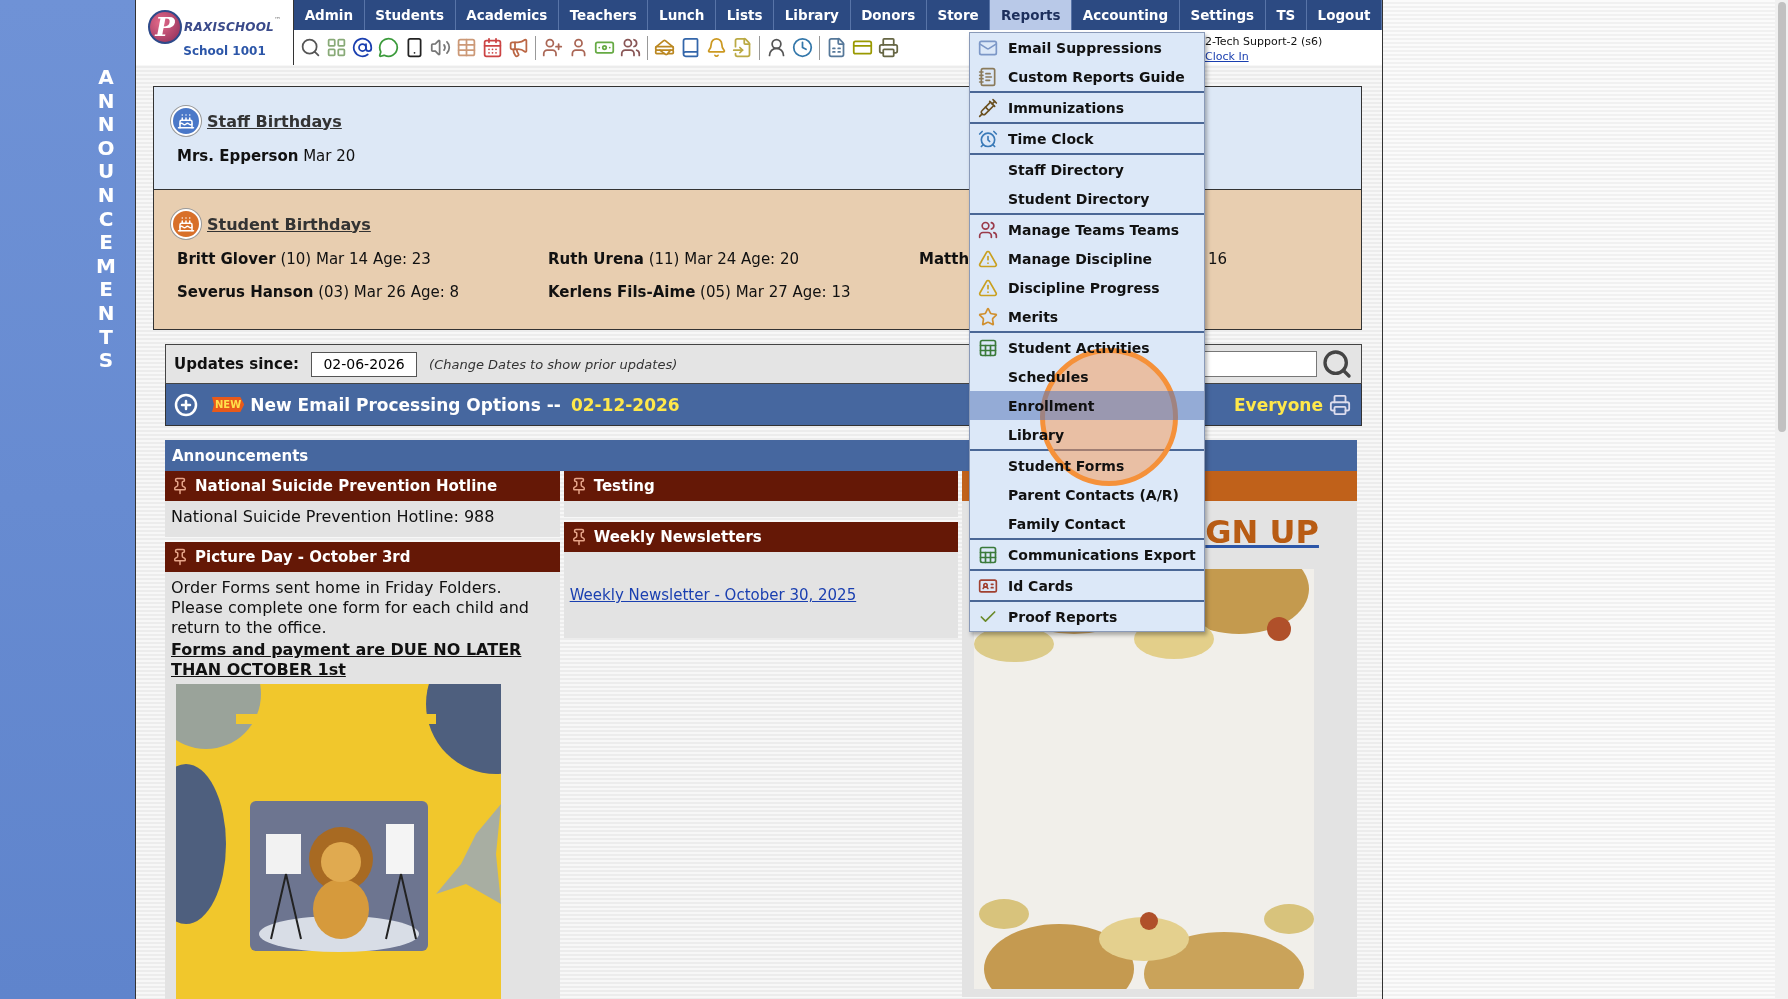 The width and height of the screenshot is (1788, 999). What do you see at coordinates (1217, 258) in the screenshot?
I see `birthday-entry: 16` at bounding box center [1217, 258].